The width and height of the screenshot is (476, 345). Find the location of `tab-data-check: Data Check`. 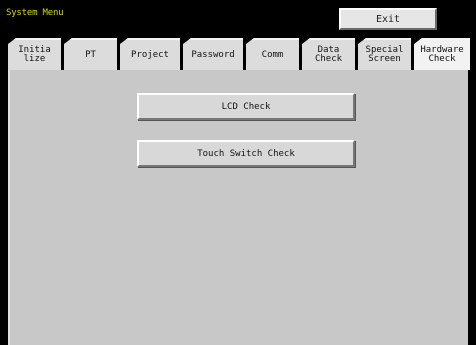

tab-data-check: Data Check is located at coordinates (328, 54).